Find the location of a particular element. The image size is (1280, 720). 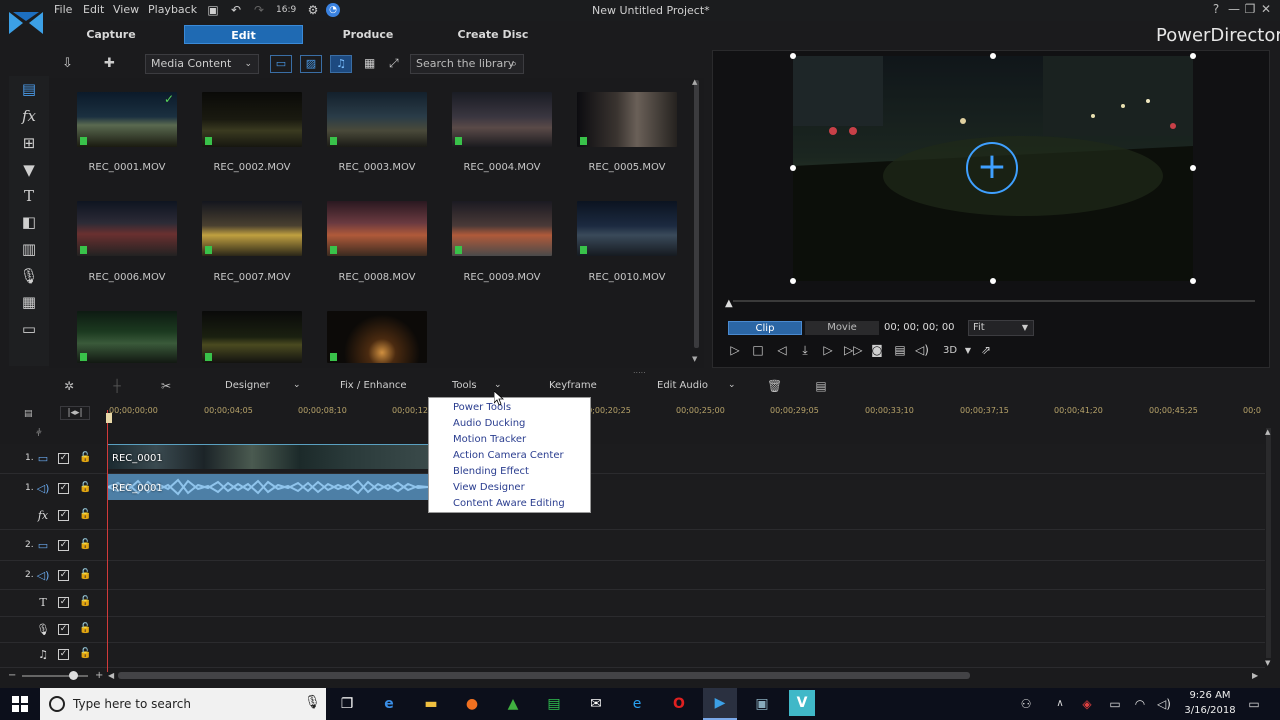

3d-mode-button: 3D is located at coordinates (950, 350).